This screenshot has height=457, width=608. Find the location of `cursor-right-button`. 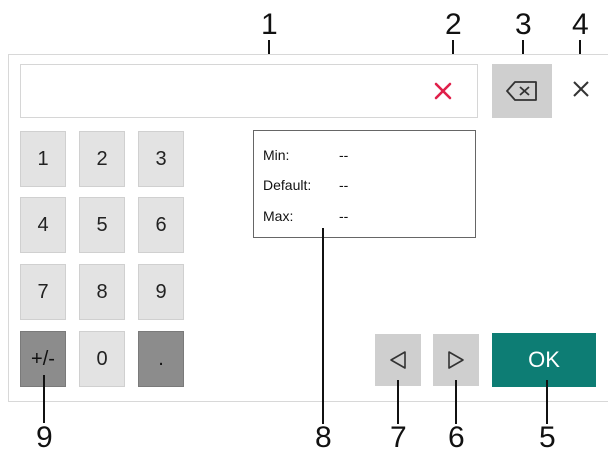

cursor-right-button is located at coordinates (456, 360).